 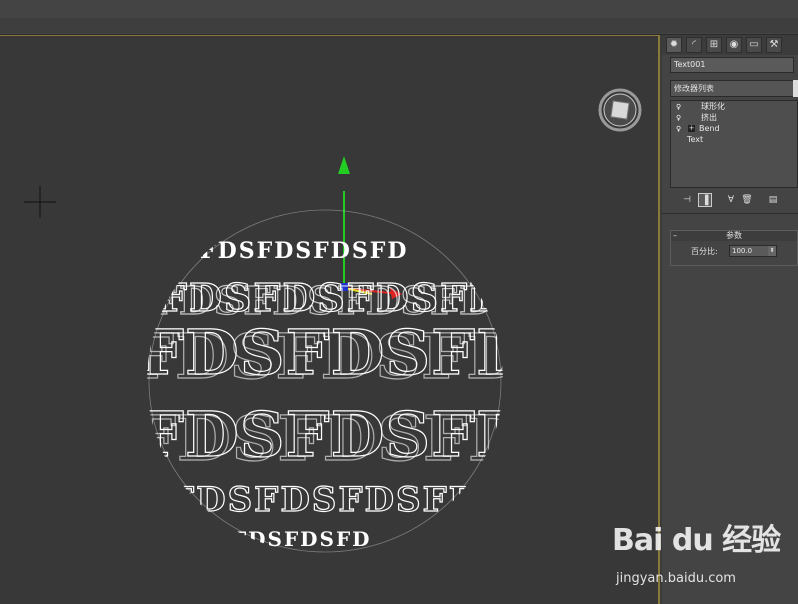 What do you see at coordinates (696, 537) in the screenshot?
I see `watermark-logo: Bai du 经验` at bounding box center [696, 537].